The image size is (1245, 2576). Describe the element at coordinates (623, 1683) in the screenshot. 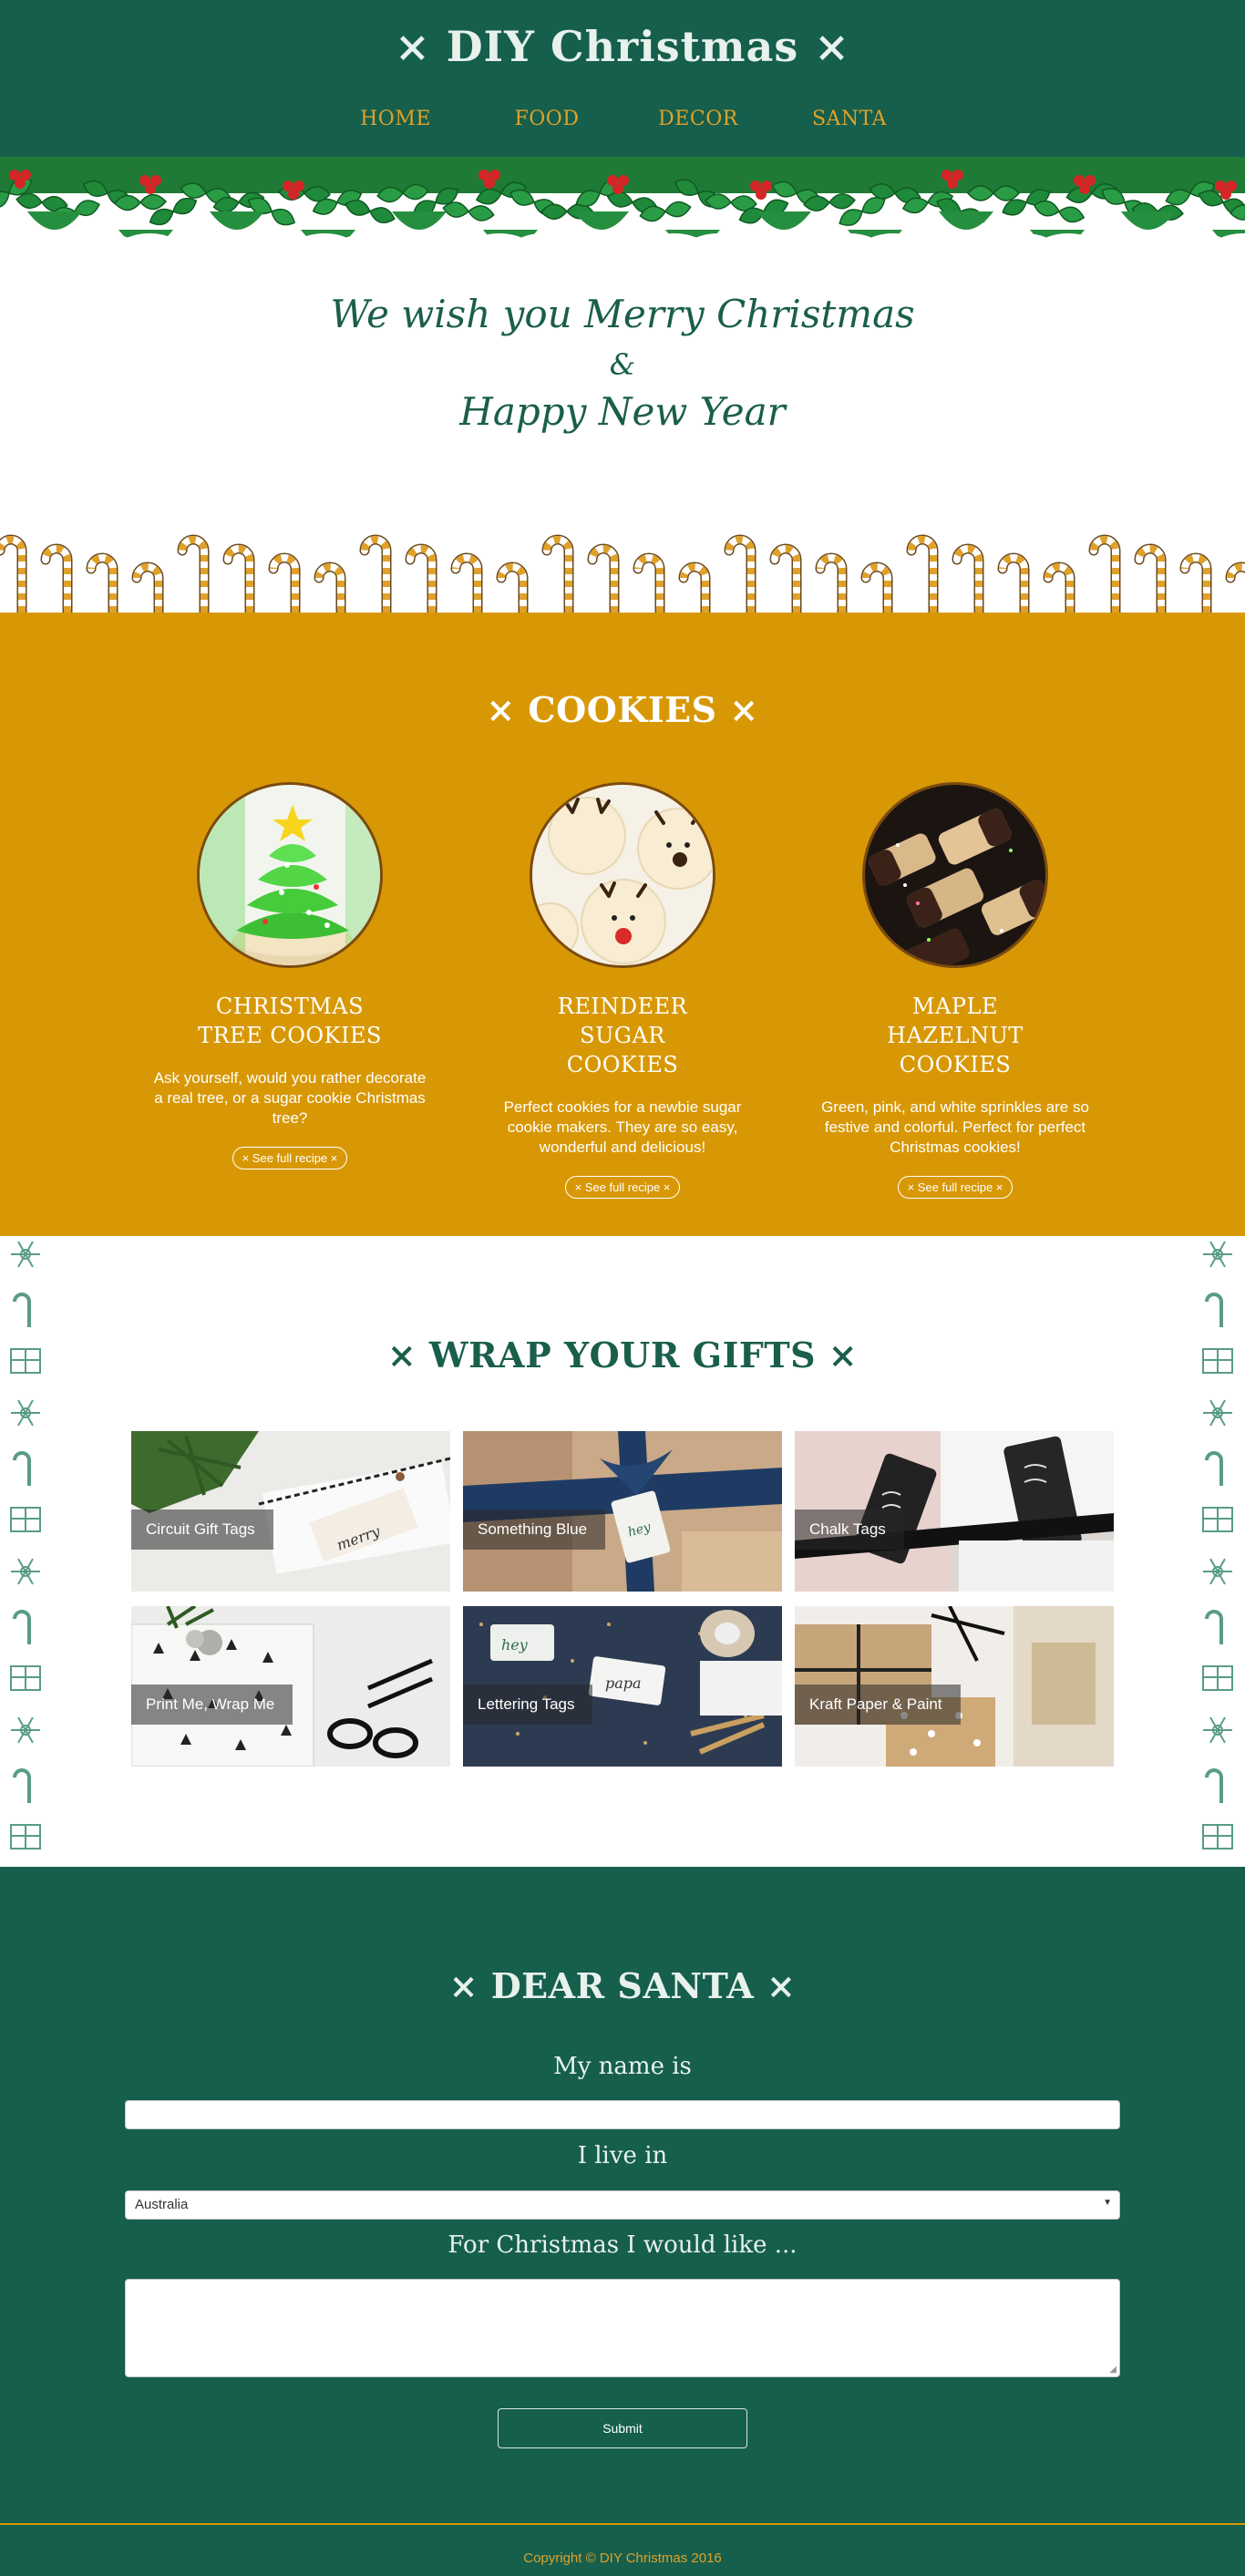

I see `svg-text: papa` at that location.